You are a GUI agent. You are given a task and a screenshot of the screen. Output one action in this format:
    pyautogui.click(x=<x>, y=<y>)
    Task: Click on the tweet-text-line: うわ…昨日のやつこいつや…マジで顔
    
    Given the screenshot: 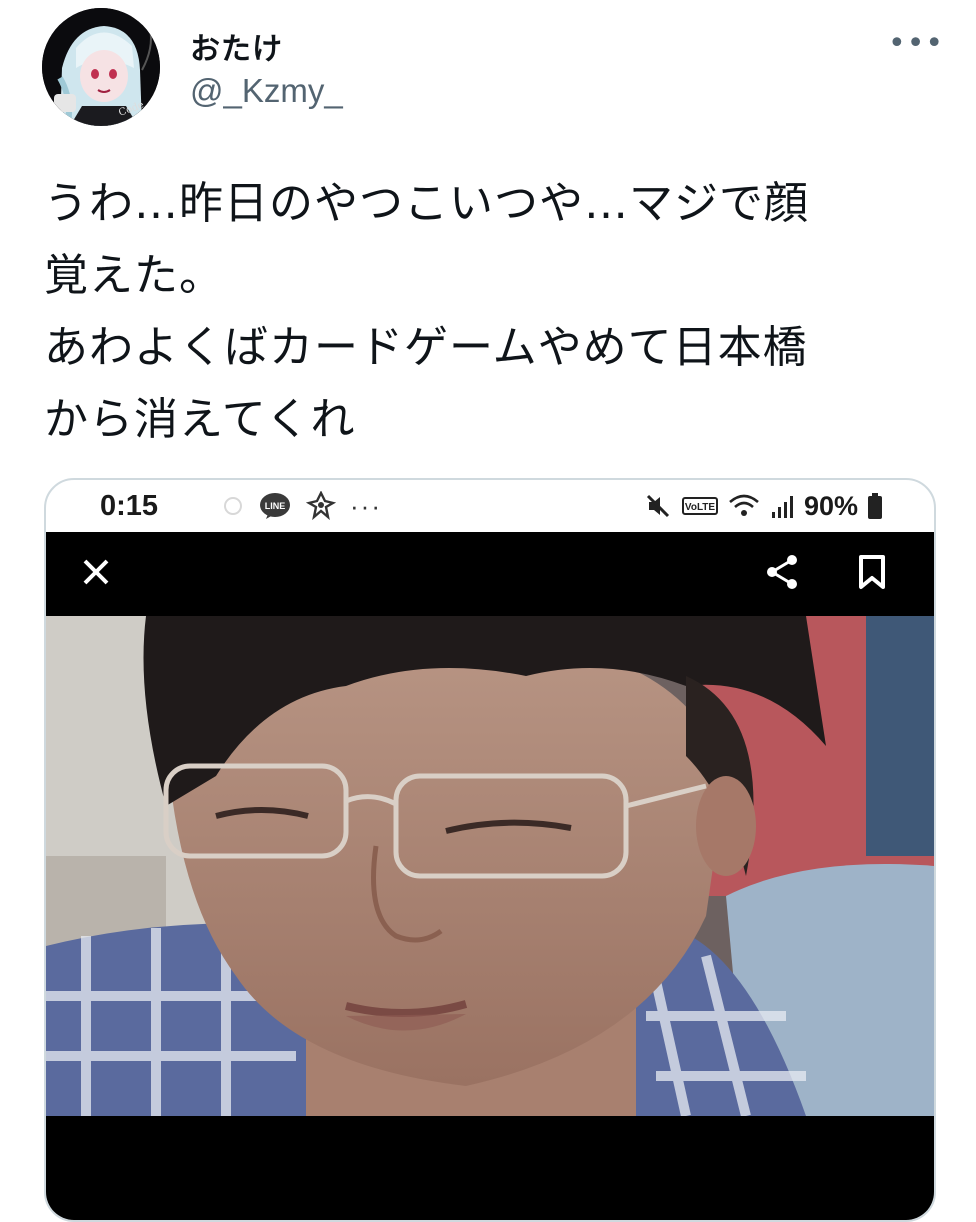 What is the action you would take?
    pyautogui.click(x=426, y=203)
    